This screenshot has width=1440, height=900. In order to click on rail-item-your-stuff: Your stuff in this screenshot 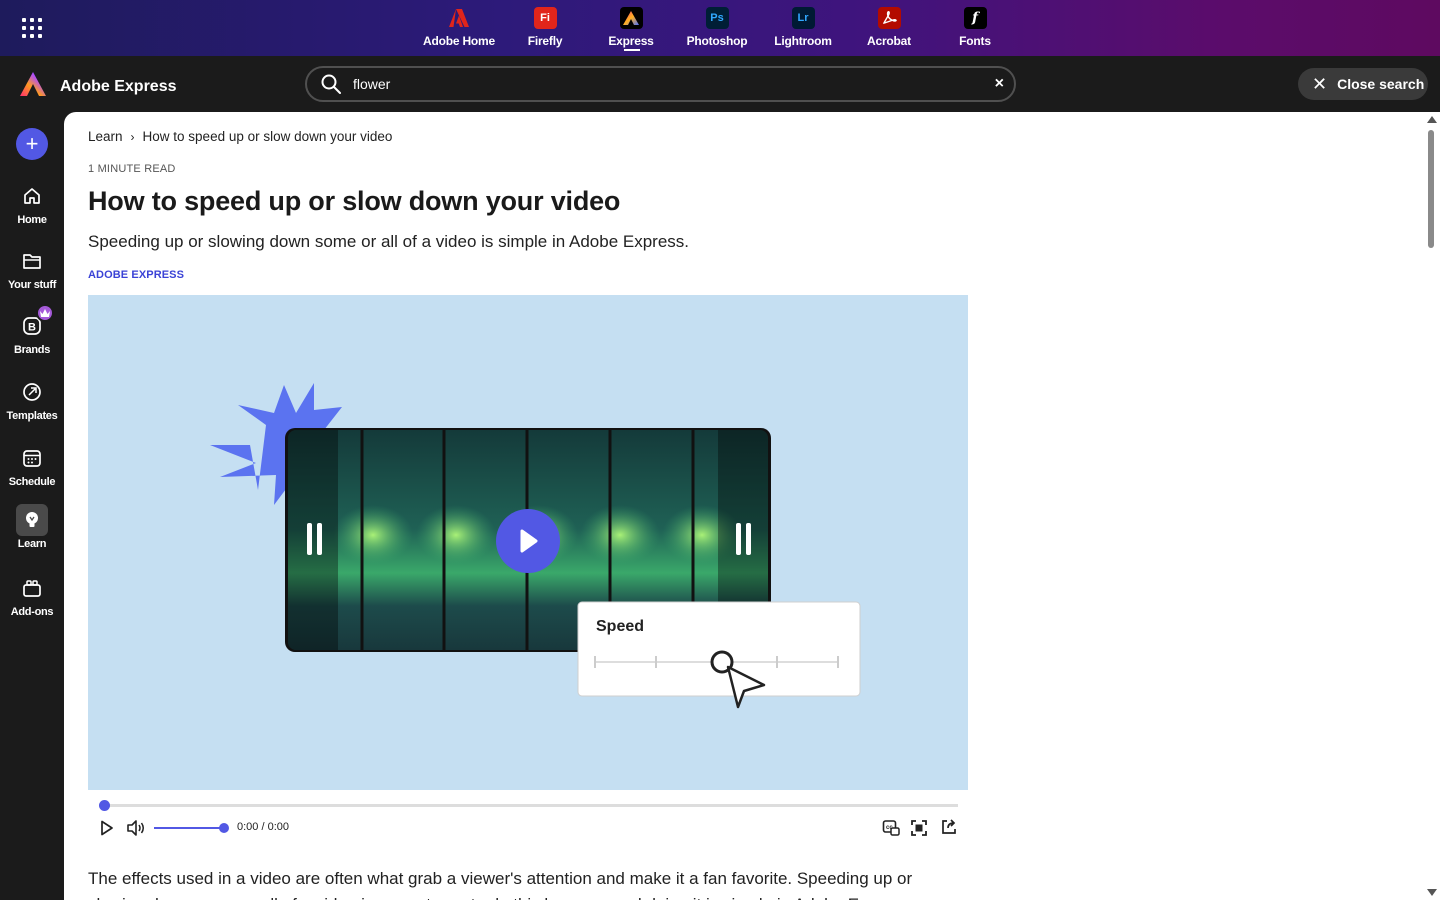, I will do `click(32, 273)`.